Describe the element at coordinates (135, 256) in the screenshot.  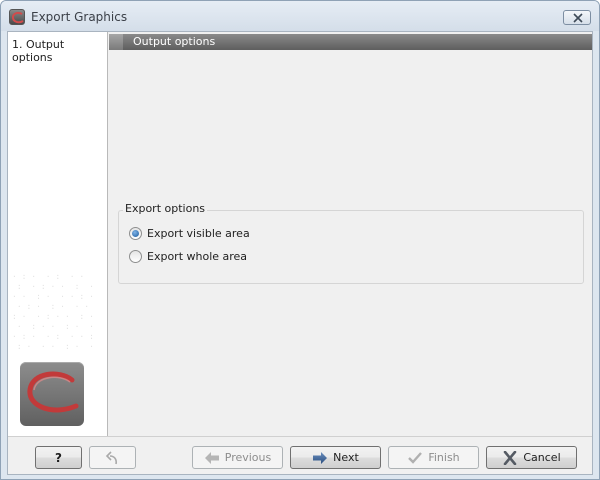
I see `export-whole-area-radio` at that location.